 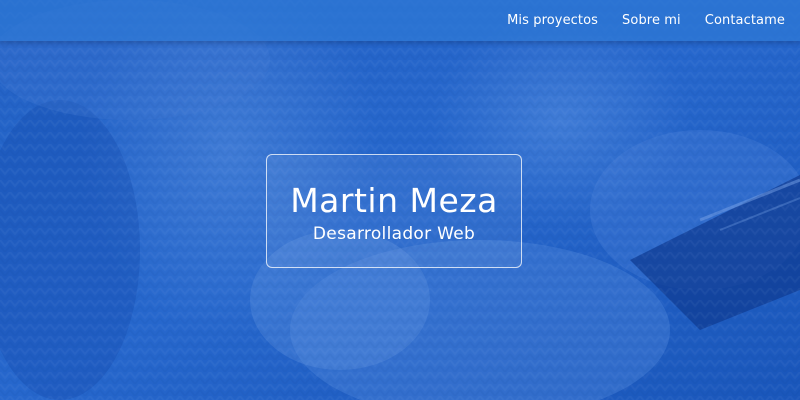 I want to click on nav-link-mis-proyectos: Mis proyectos, so click(x=552, y=20).